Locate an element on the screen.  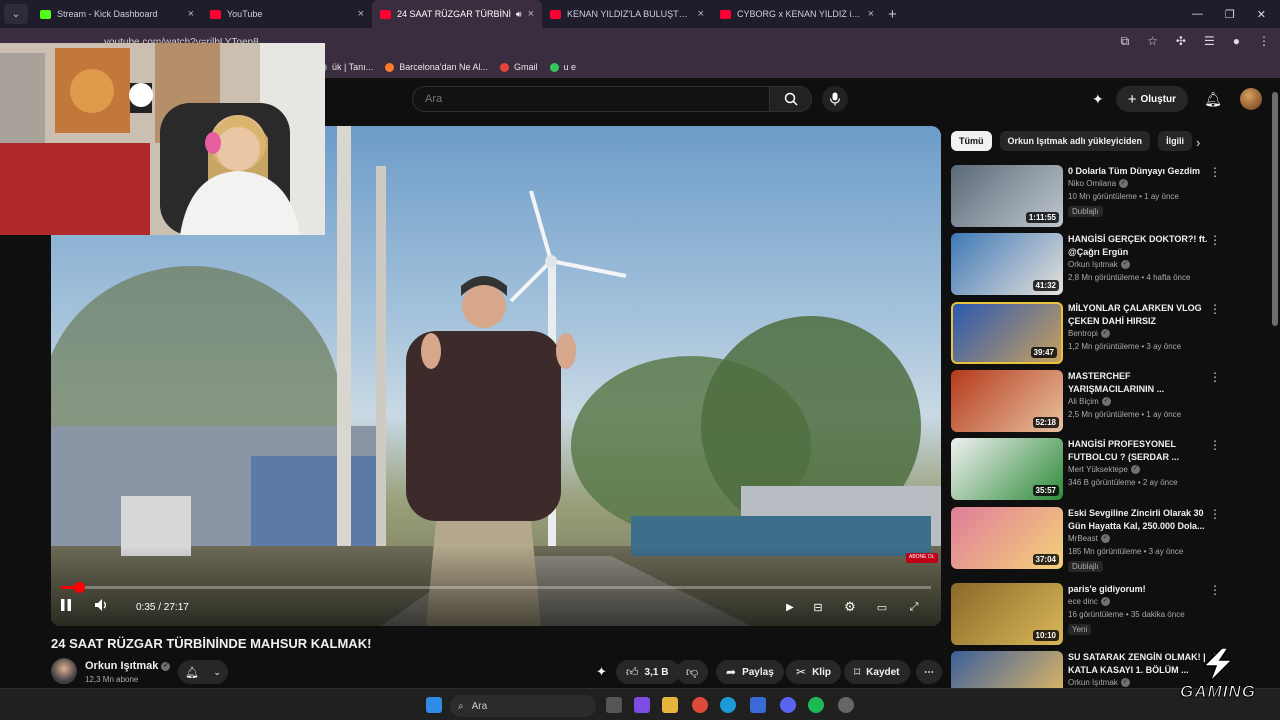
copilot-icon is located at coordinates (642, 705).